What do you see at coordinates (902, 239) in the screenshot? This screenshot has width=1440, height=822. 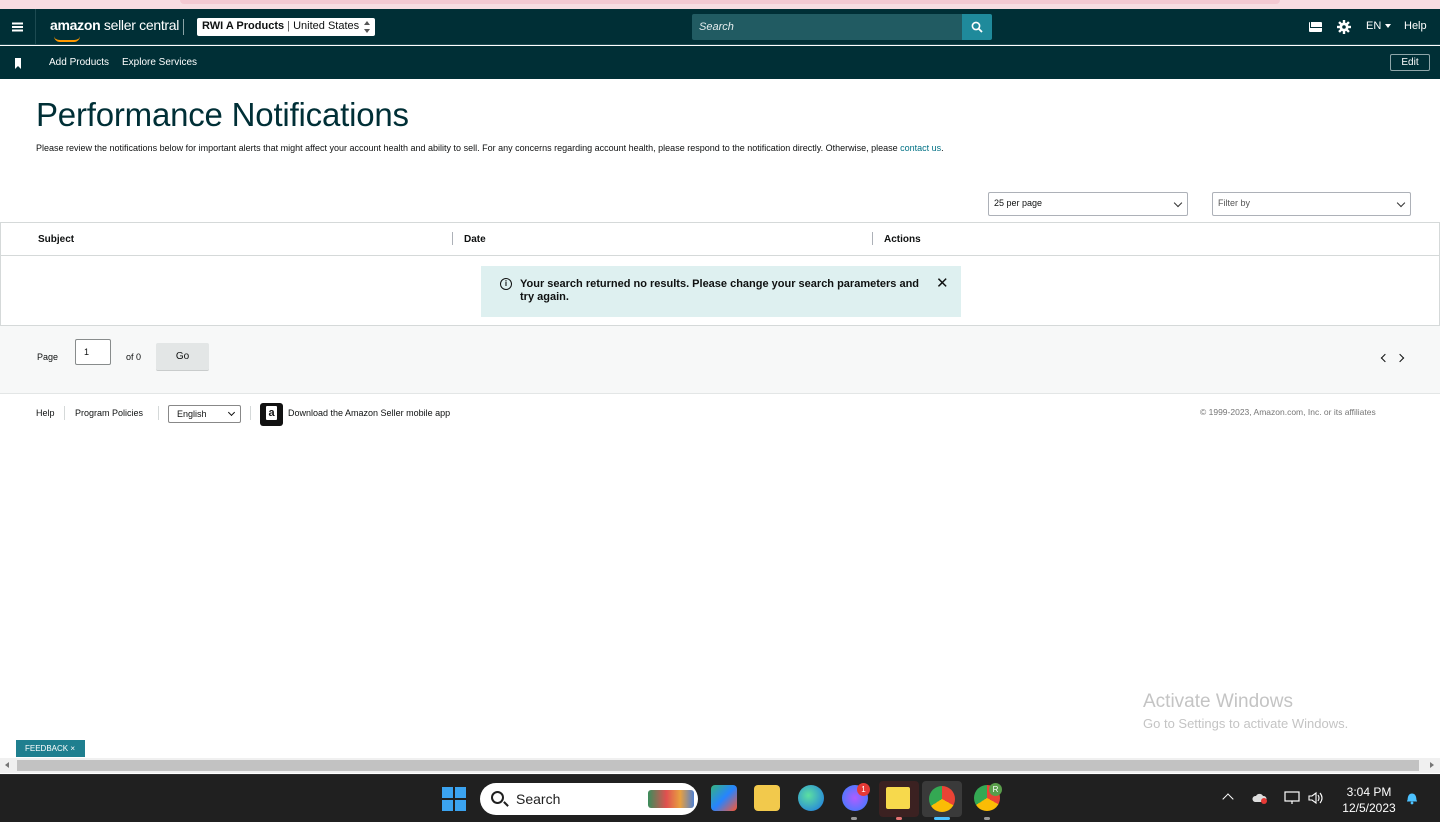 I see `column-actions: Actions` at bounding box center [902, 239].